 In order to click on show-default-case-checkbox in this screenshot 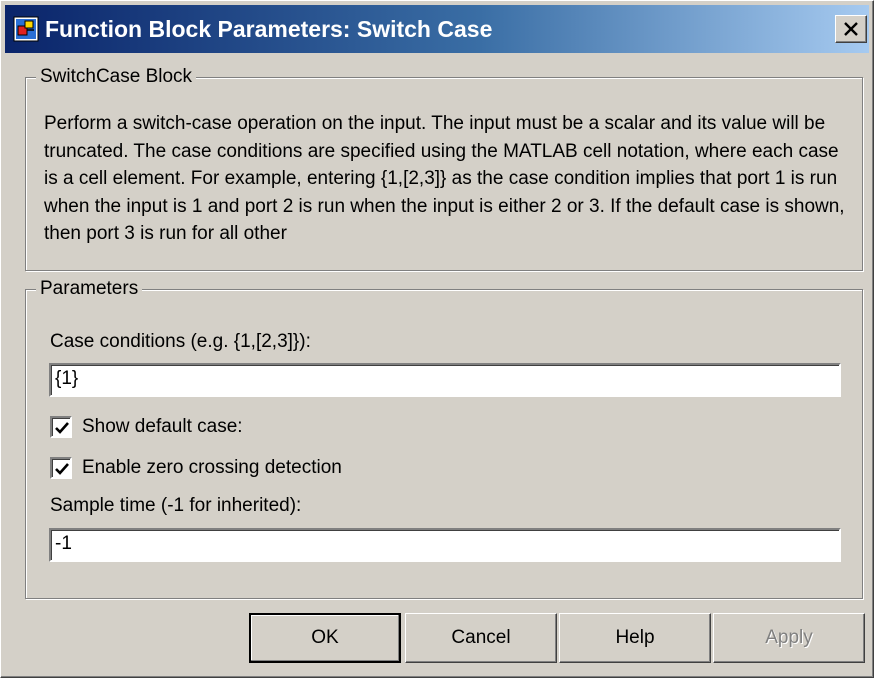, I will do `click(61, 427)`.